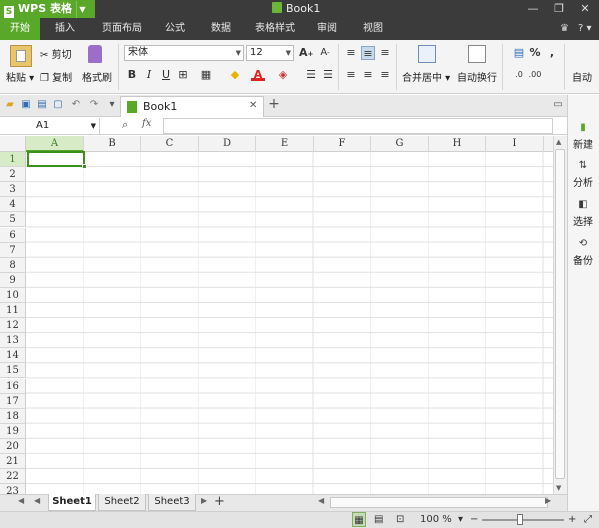 The width and height of the screenshot is (599, 528). What do you see at coordinates (13, 220) in the screenshot?
I see `row-header: 5` at bounding box center [13, 220].